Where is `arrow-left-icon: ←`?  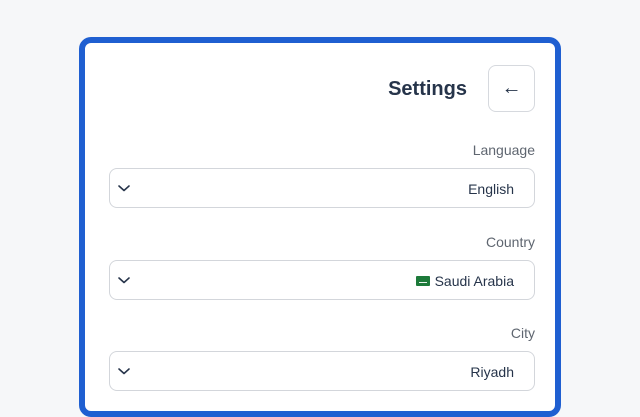
arrow-left-icon: ← is located at coordinates (511, 88).